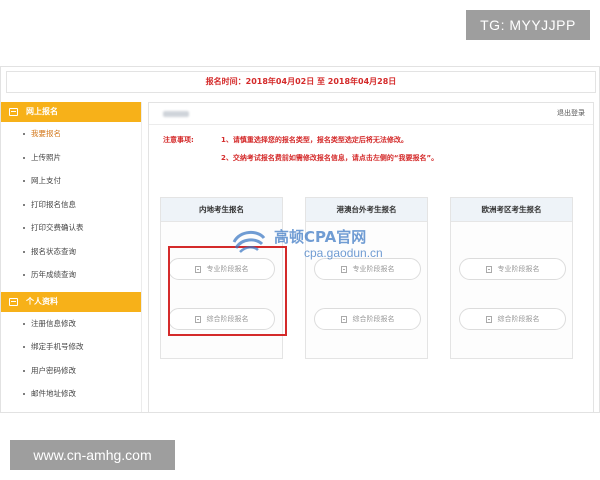 The image size is (600, 480). I want to click on sidebar-item-print-payment-confirmation: 打印交费确认表, so click(71, 228).